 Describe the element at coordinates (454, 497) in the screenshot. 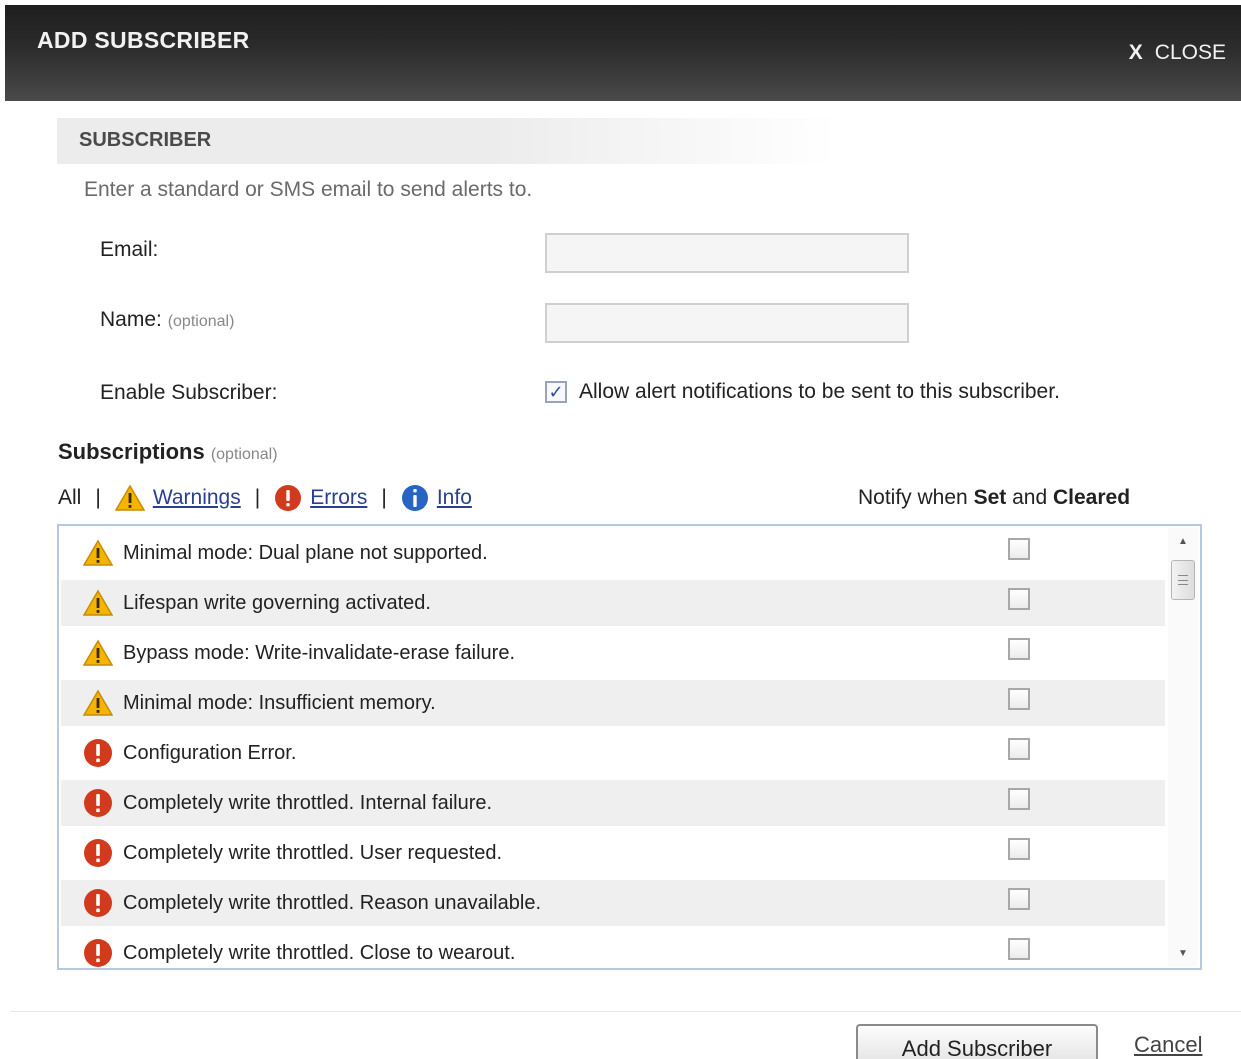

I see `filter-info-label: Info` at that location.